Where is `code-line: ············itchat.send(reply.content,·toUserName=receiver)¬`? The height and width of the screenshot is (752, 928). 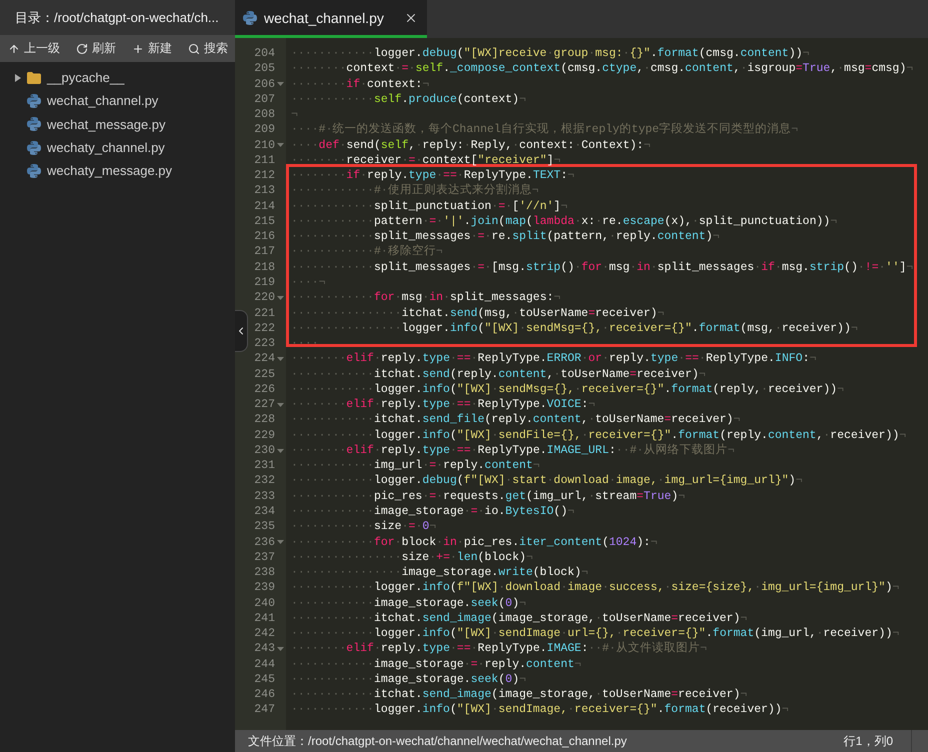
code-line: ············itchat.send(reply.content,·toUserName=receiver)¬ is located at coordinates (498, 374).